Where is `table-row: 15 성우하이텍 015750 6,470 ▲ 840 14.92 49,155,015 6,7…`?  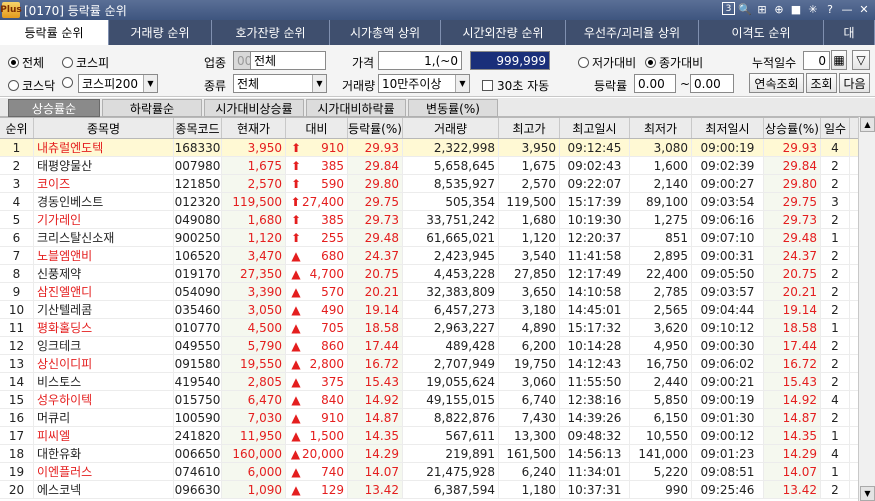
table-row: 15 성우하이텍 015750 6,470 ▲ 840 14.92 49,155,015 6,7… is located at coordinates (429, 400).